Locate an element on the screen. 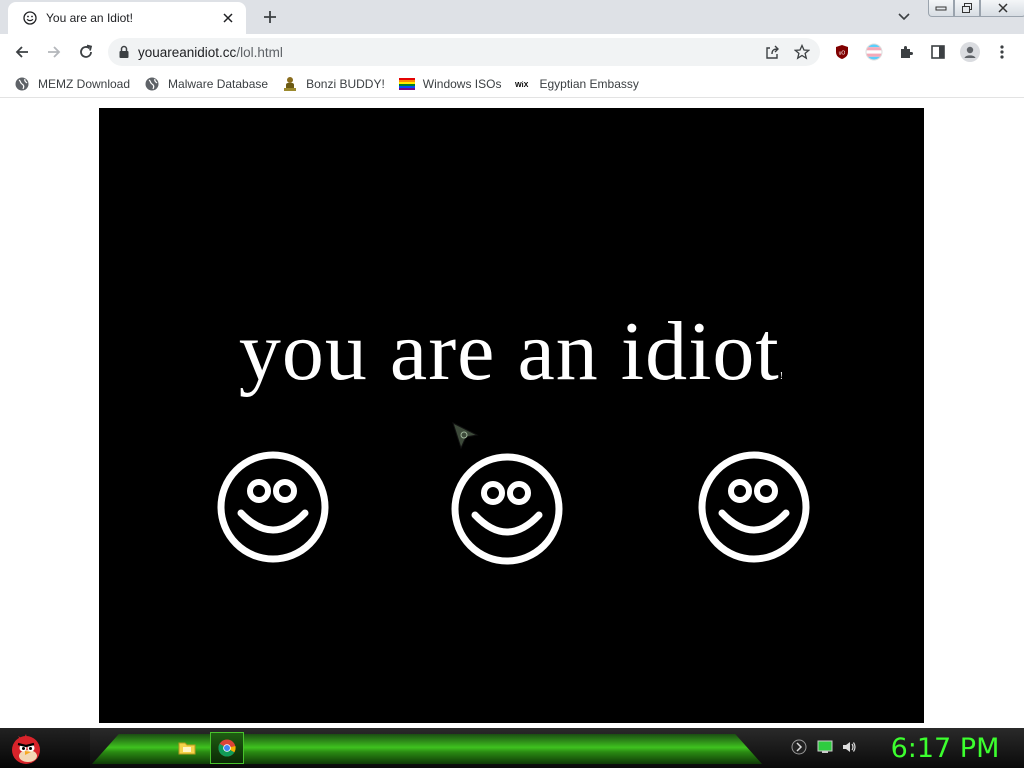 This screenshot has height=771, width=1024. tab-title: You are an Idiot! is located at coordinates (89, 18).